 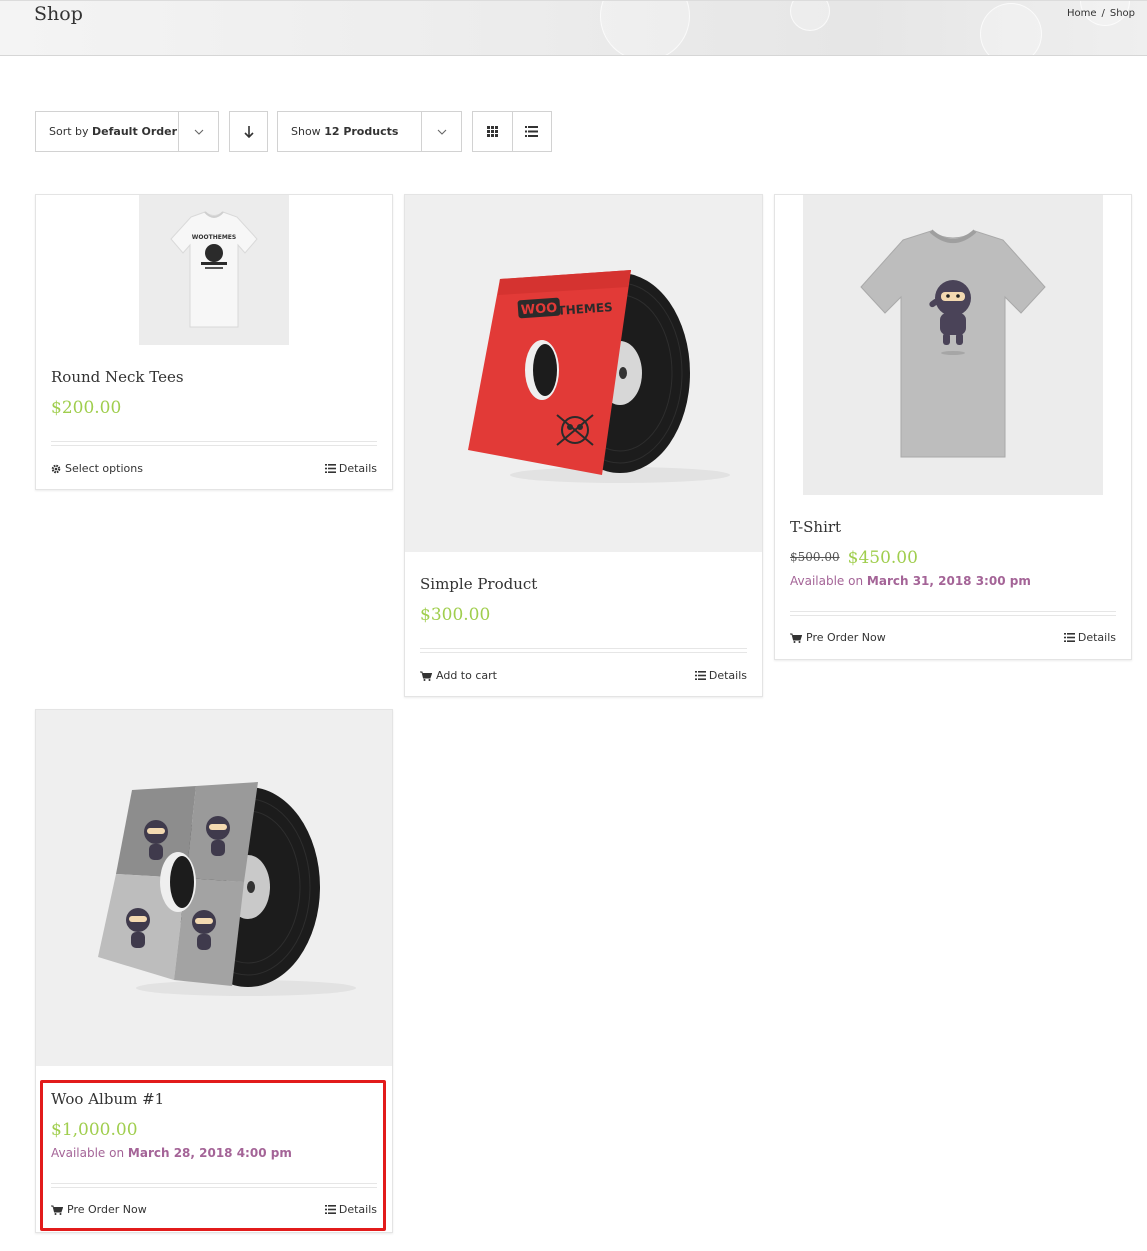 What do you see at coordinates (948, 581) in the screenshot?
I see `availability-date: March 31, 2018 3:00 pm` at bounding box center [948, 581].